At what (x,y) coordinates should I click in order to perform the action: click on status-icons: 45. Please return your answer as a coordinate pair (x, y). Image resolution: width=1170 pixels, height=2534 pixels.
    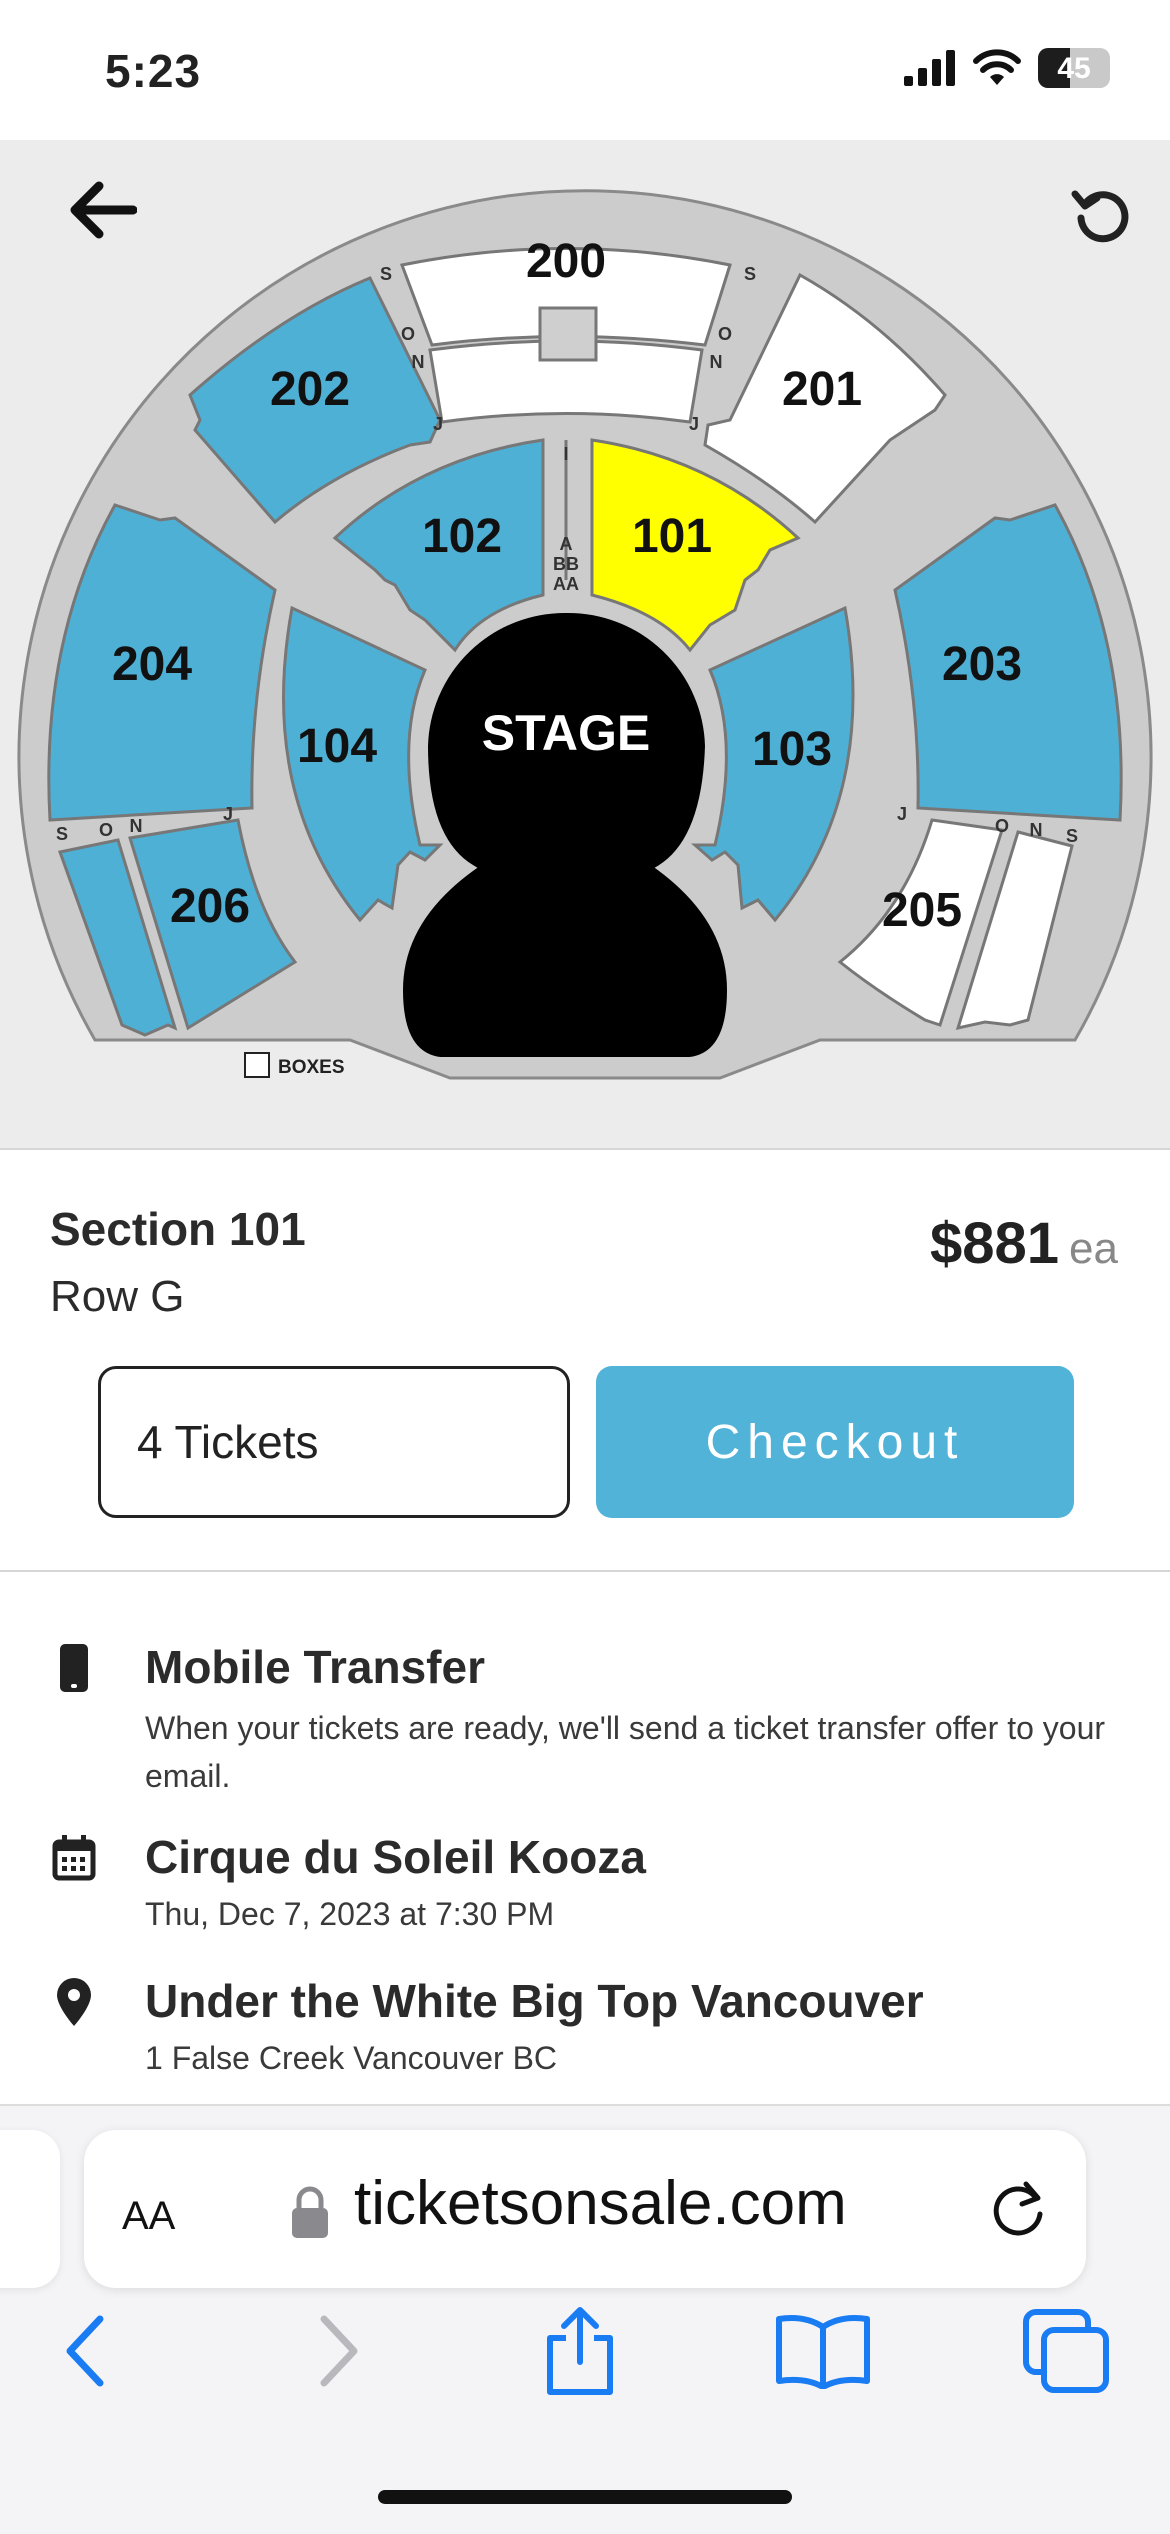
    Looking at the image, I should click on (1007, 68).